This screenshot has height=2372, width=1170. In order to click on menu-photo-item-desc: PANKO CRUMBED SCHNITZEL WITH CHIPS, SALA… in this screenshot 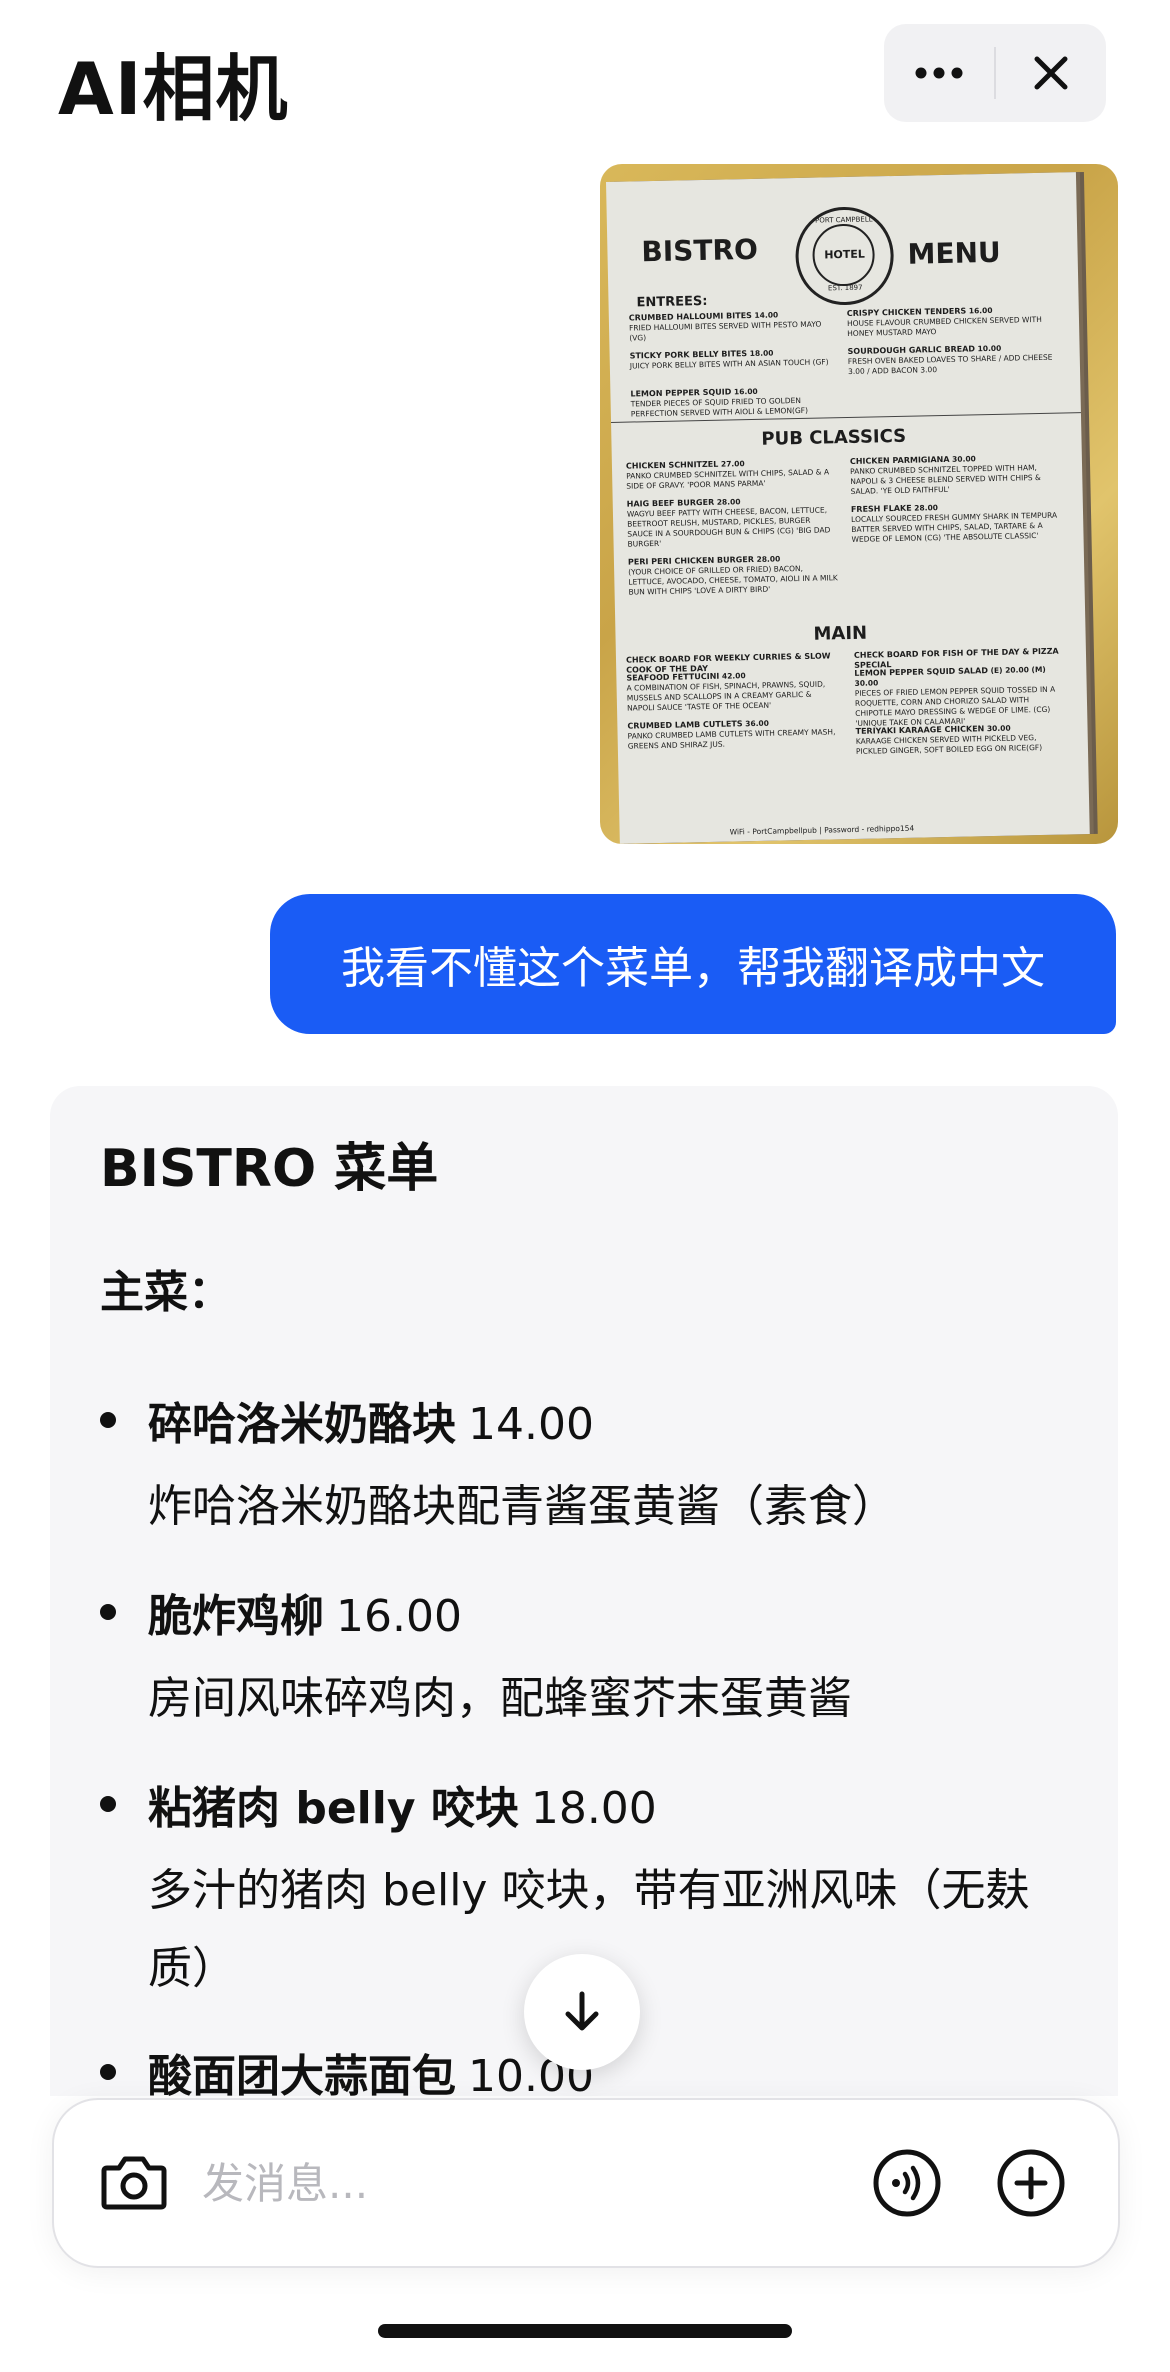, I will do `click(728, 479)`.